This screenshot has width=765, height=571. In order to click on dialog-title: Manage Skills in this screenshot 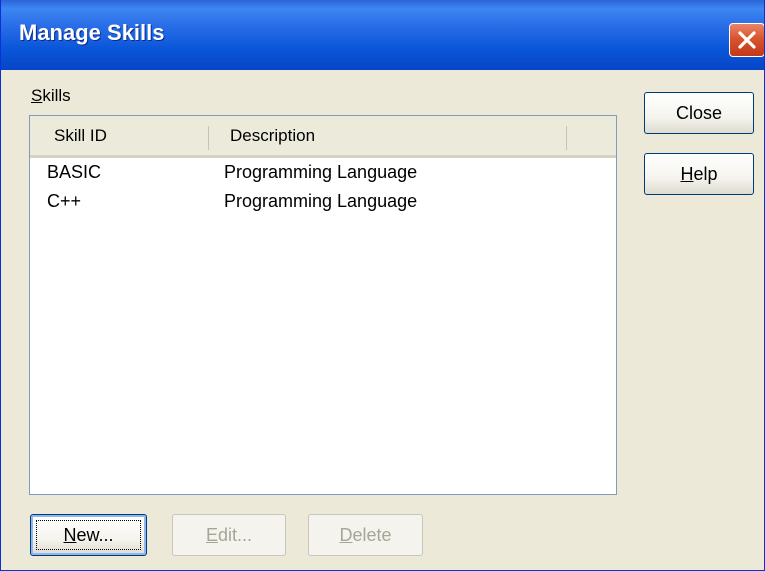, I will do `click(92, 32)`.